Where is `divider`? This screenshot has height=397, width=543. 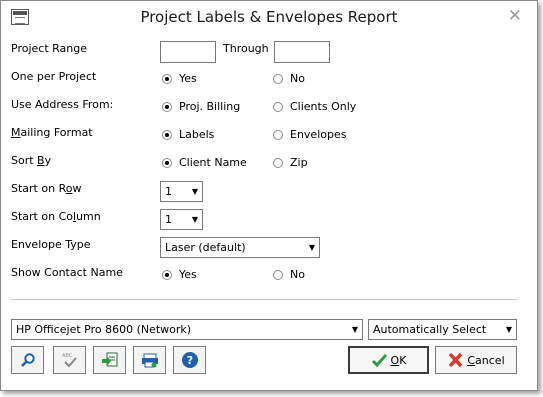 divider is located at coordinates (264, 299).